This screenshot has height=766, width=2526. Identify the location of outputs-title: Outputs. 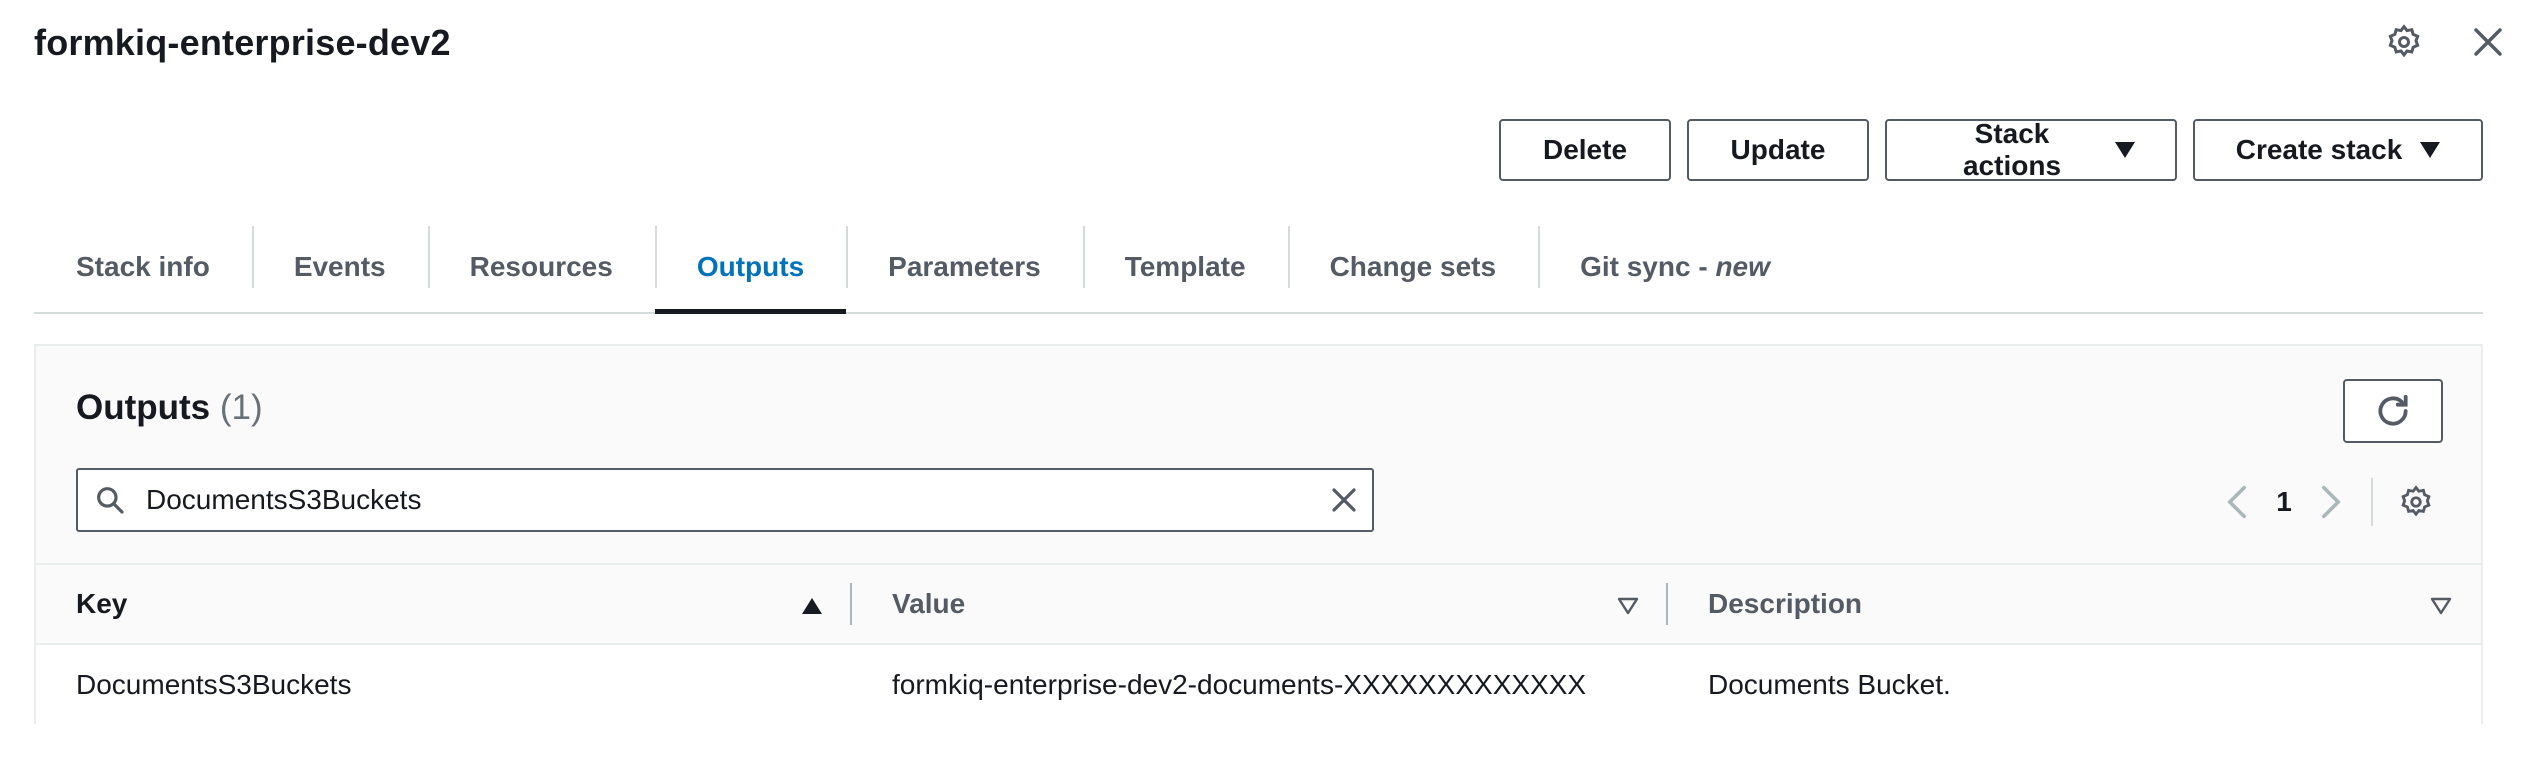
(143, 407).